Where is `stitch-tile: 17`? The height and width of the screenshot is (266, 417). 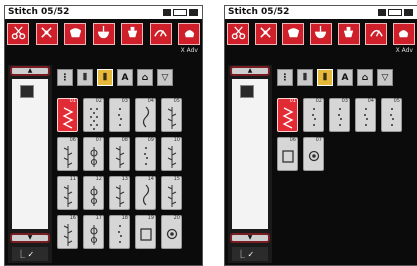
stitch-tile: 17 is located at coordinates (93, 232).